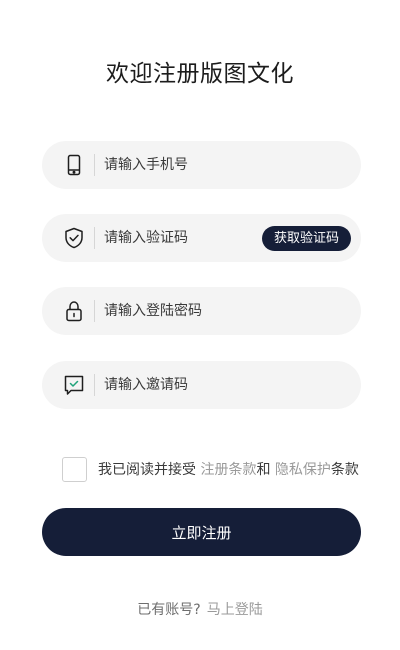 The height and width of the screenshot is (650, 400). What do you see at coordinates (184, 311) in the screenshot?
I see `password-input` at bounding box center [184, 311].